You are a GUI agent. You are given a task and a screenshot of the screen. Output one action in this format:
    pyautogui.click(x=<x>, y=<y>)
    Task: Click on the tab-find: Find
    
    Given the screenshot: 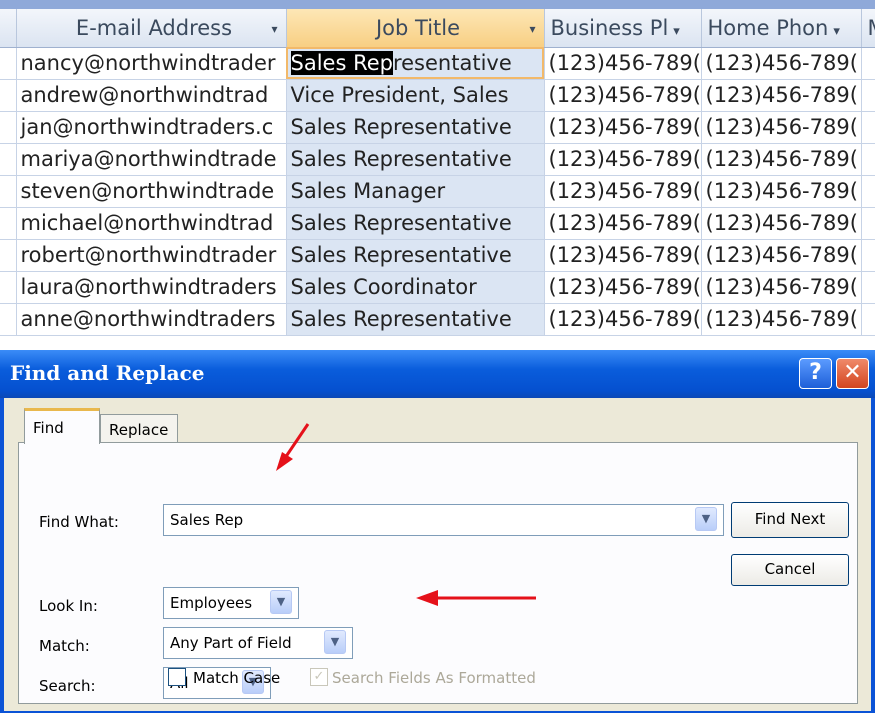 What is the action you would take?
    pyautogui.click(x=62, y=426)
    